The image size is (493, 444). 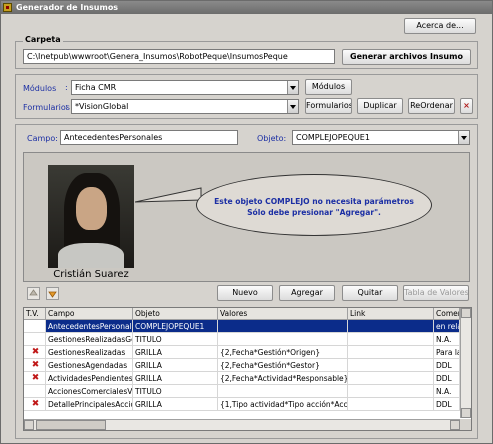 I want to click on row-campo-cell: GestionesRealizadas, so click(x=89, y=352).